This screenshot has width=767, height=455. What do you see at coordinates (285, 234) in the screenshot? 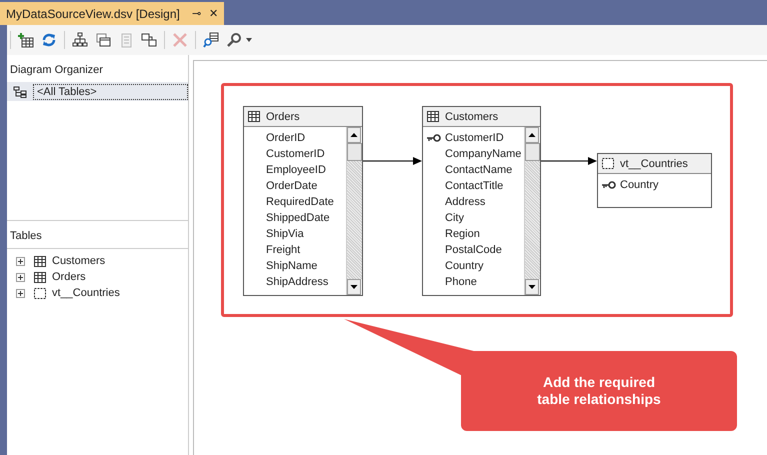
I see `column-name: ShipVia` at bounding box center [285, 234].